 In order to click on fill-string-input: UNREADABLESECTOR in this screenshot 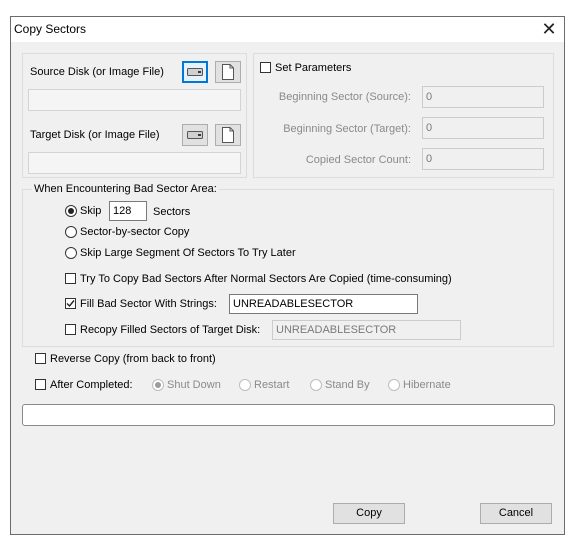, I will do `click(323, 304)`.